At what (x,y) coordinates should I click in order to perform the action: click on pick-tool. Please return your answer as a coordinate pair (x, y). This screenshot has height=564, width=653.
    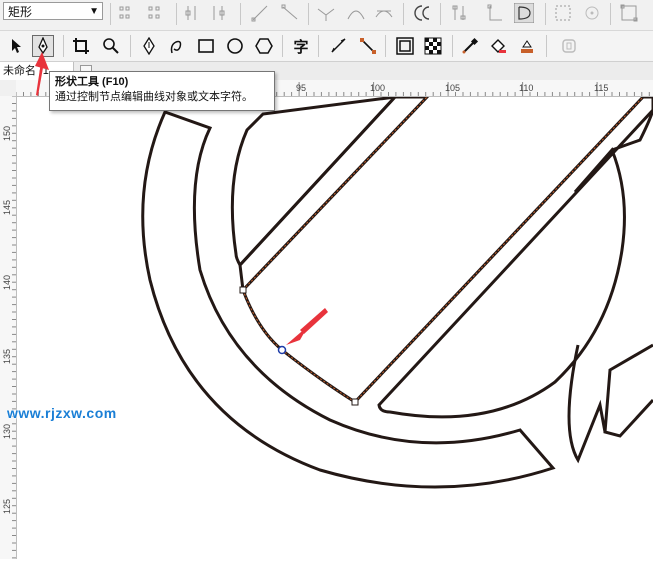
    Looking at the image, I should click on (17, 46).